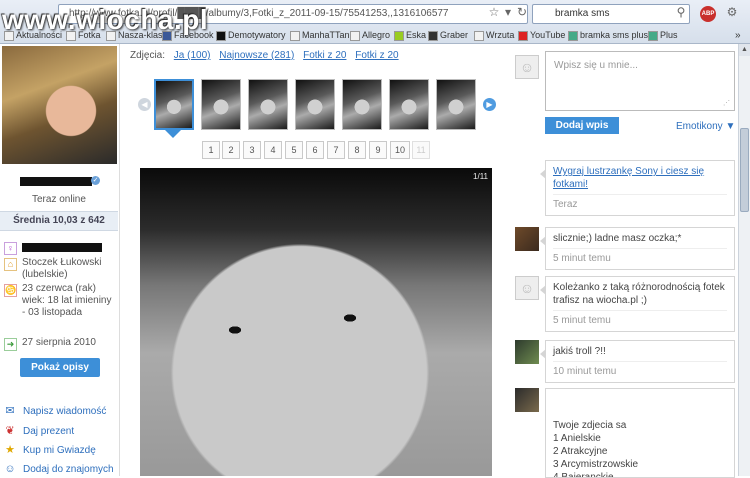 The height and width of the screenshot is (478, 750). What do you see at coordinates (611, 14) in the screenshot?
I see `search-input: bramka sms` at bounding box center [611, 14].